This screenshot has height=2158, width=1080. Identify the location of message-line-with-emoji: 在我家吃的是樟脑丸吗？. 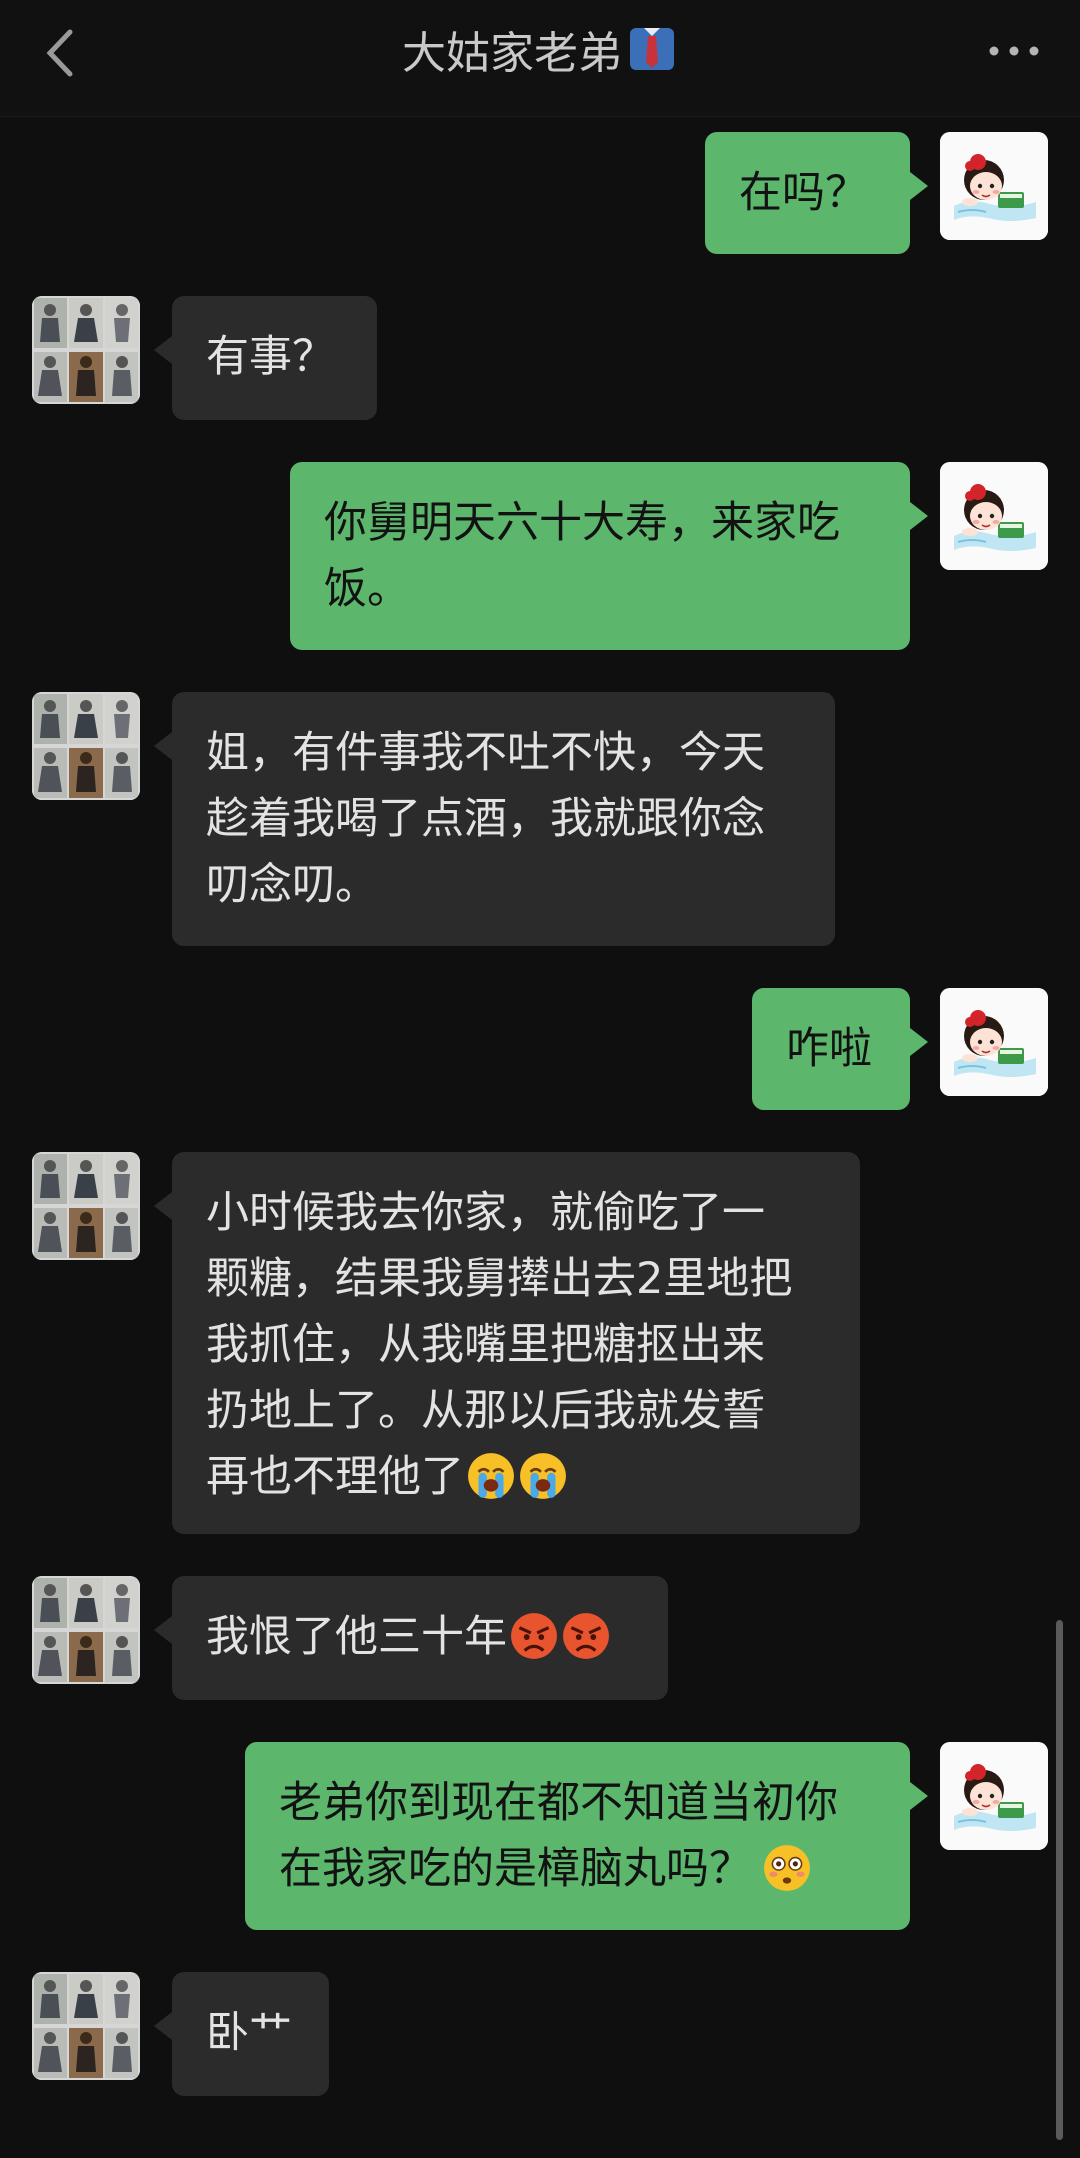
(577, 1869).